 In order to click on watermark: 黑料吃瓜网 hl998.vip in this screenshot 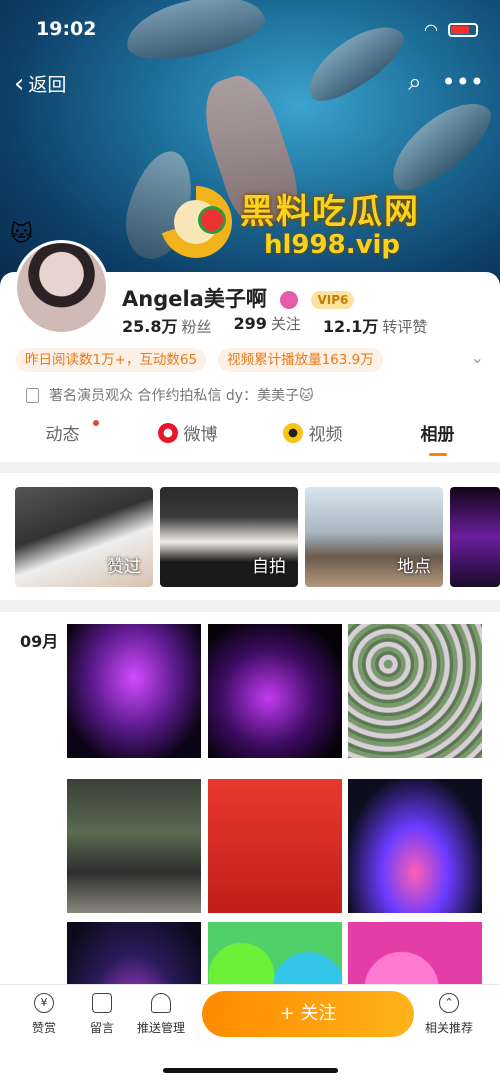, I will do `click(300, 224)`.